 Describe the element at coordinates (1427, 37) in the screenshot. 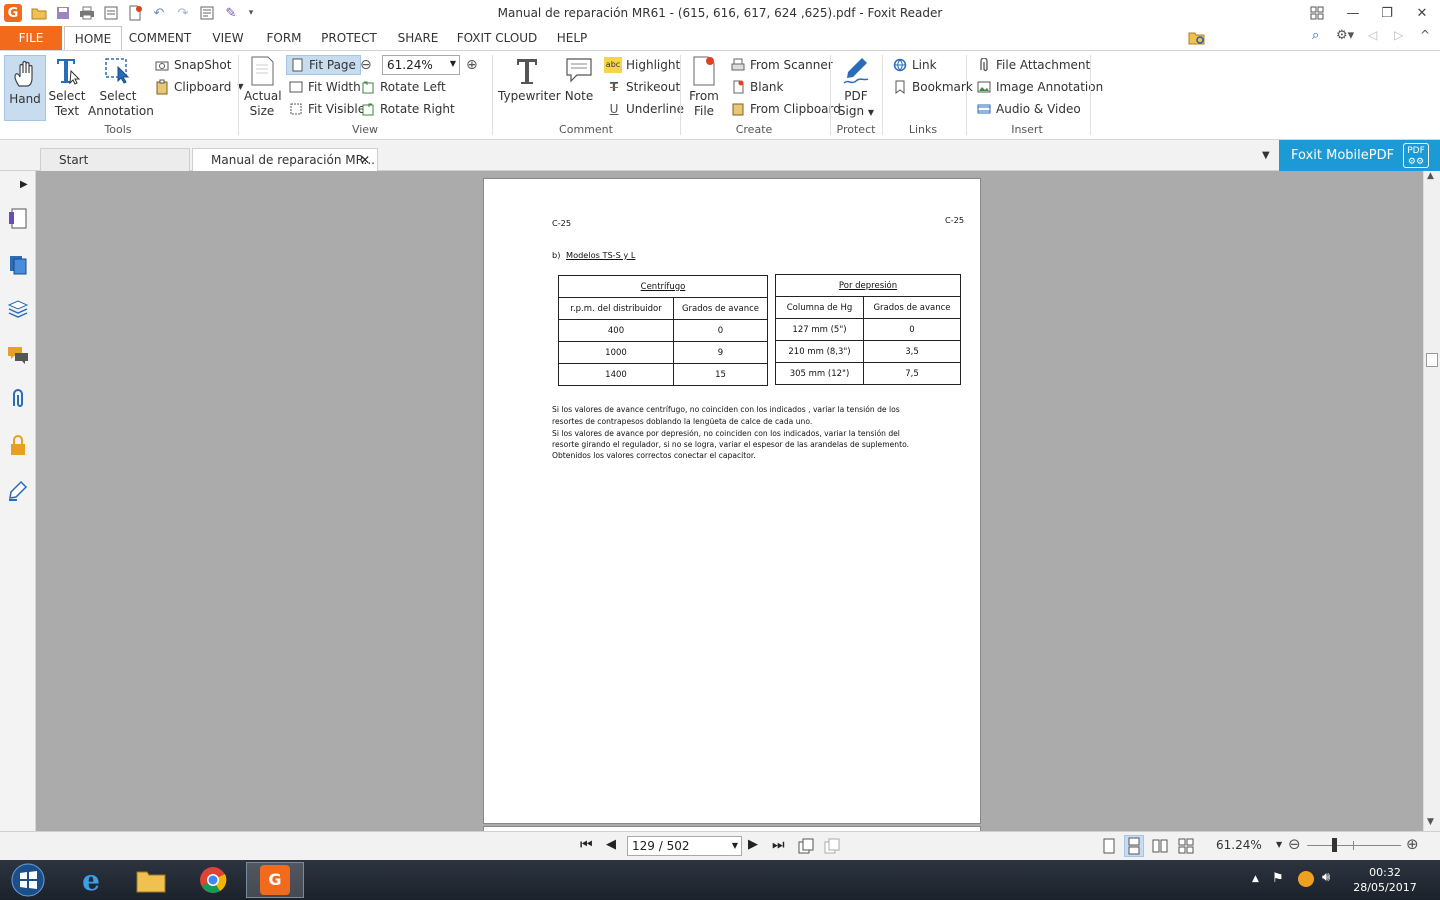

I see `collapse-ribbon-icon: ^` at that location.